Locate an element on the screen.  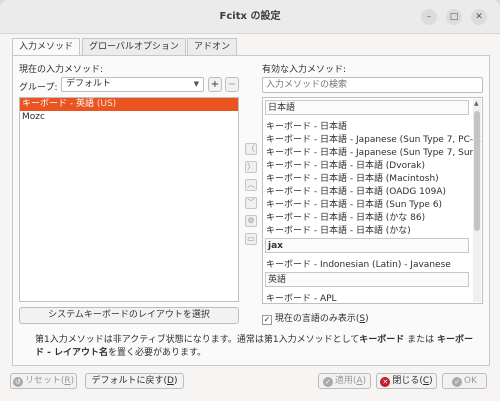
move-right-button: 〉 is located at coordinates (251, 167).